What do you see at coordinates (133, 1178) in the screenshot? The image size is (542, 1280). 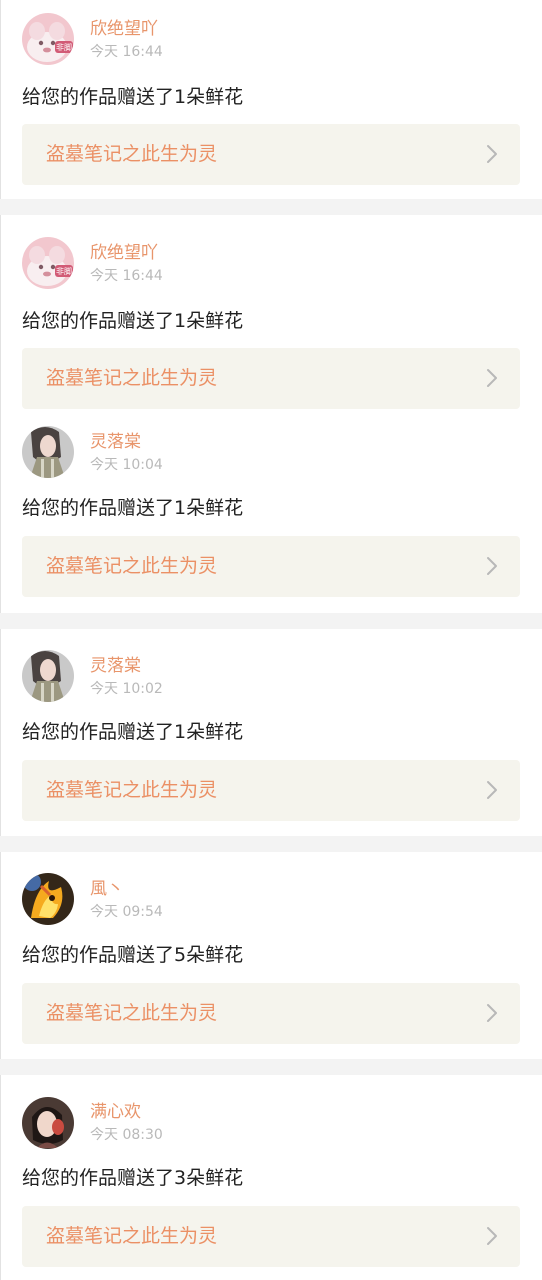 I see `gift-message: 给您的作品赠送了3朵鲜花` at bounding box center [133, 1178].